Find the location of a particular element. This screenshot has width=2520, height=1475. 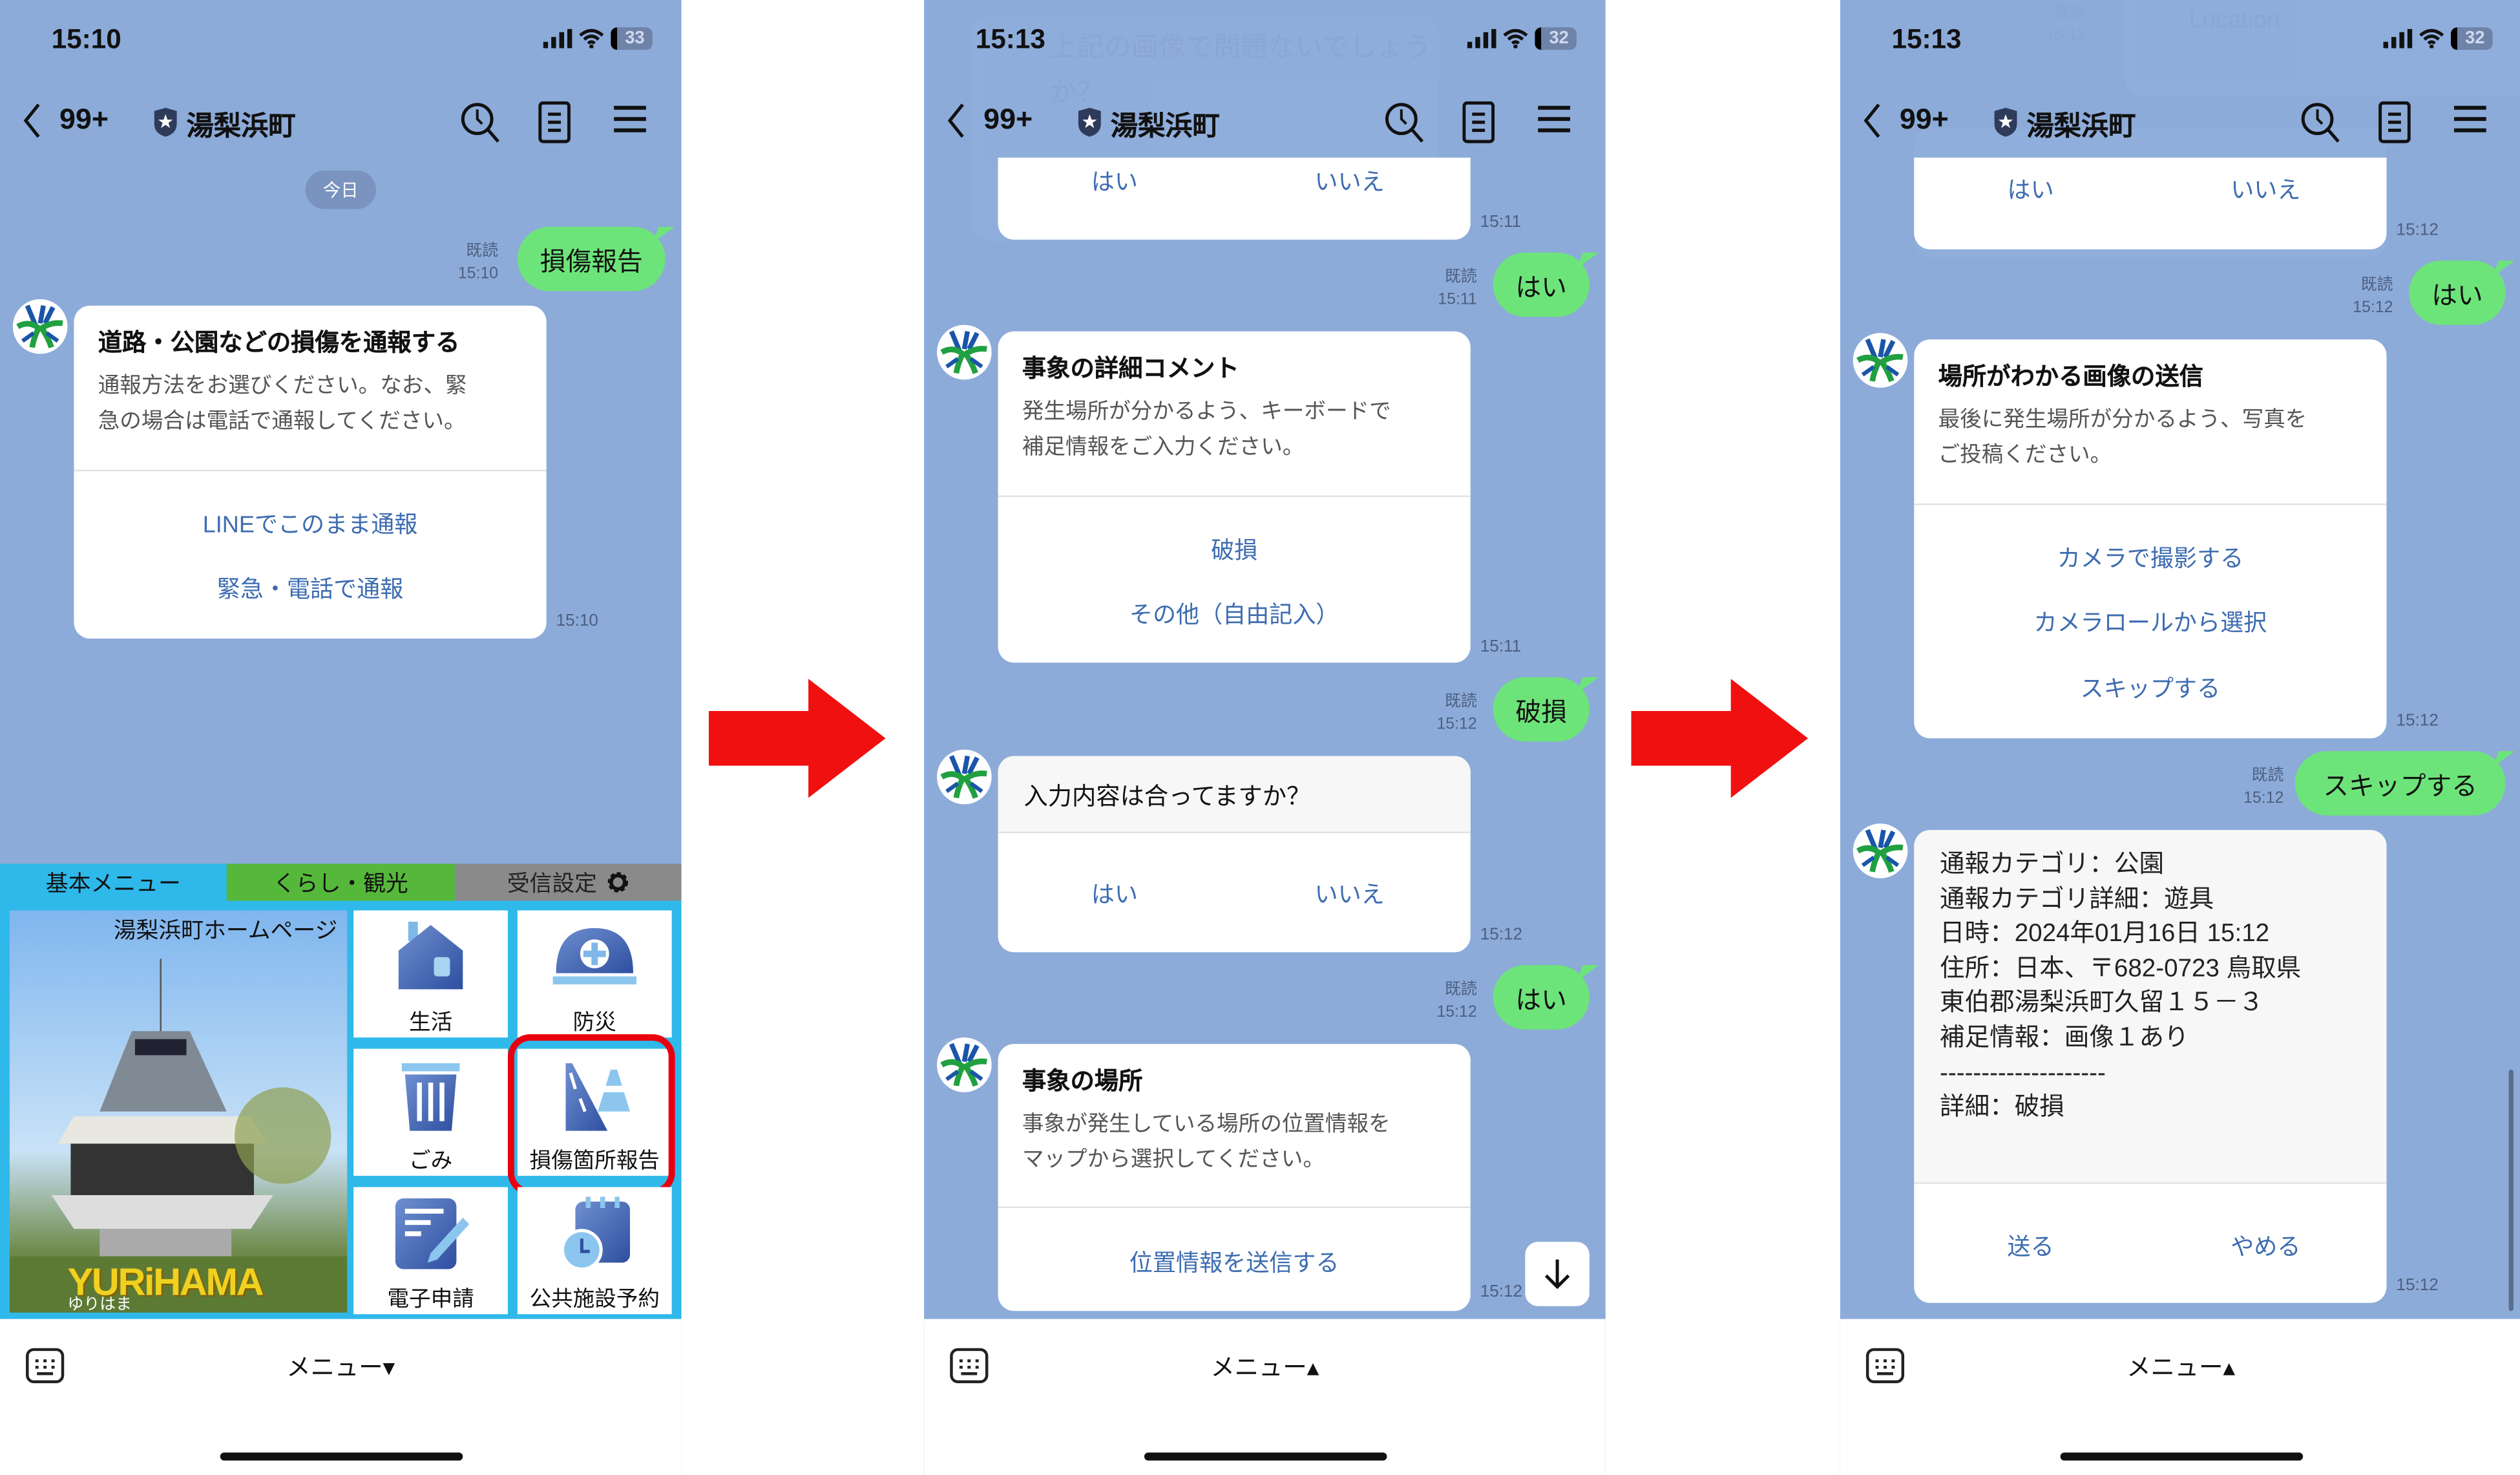

emergency-phone-button: 緊急・電話で通報 is located at coordinates (310, 587).